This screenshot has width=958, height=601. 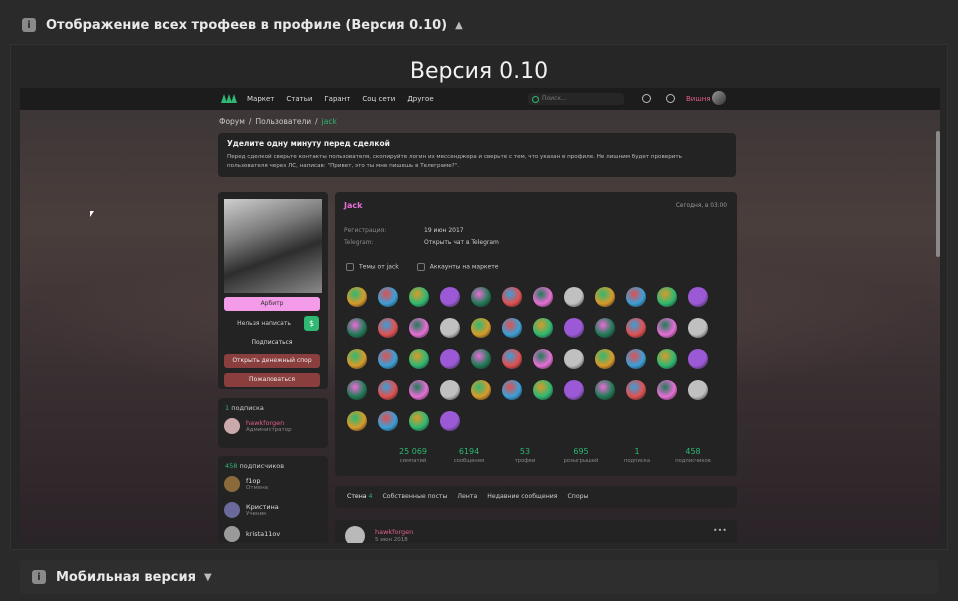 I want to click on more-icon: •••, so click(x=720, y=530).